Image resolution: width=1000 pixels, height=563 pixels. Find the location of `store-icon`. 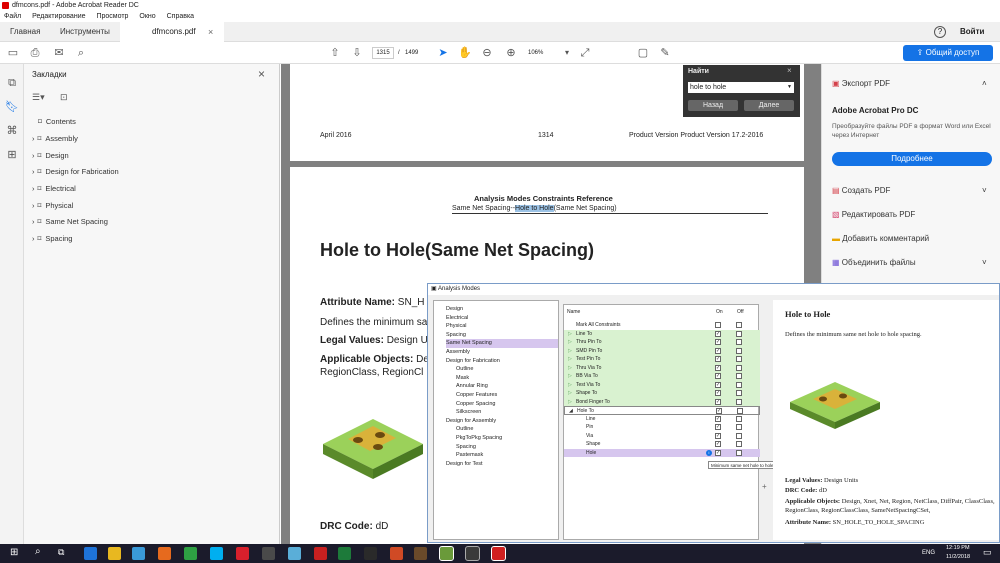

store-icon is located at coordinates (138, 553).